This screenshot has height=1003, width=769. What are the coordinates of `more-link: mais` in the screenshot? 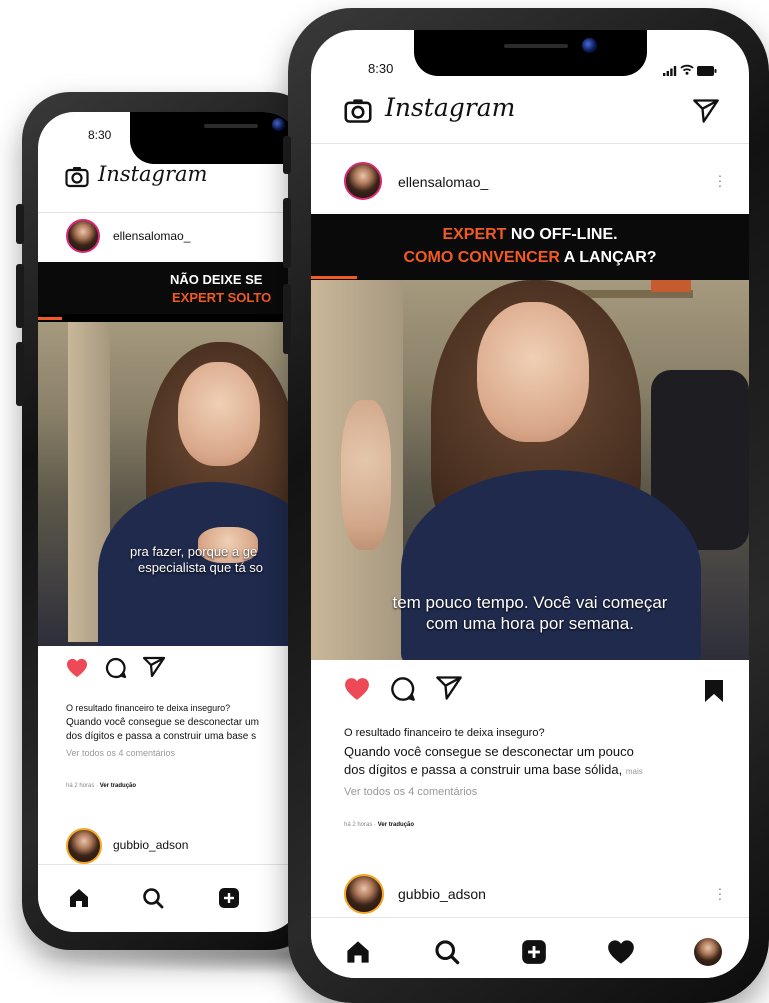 It's located at (634, 771).